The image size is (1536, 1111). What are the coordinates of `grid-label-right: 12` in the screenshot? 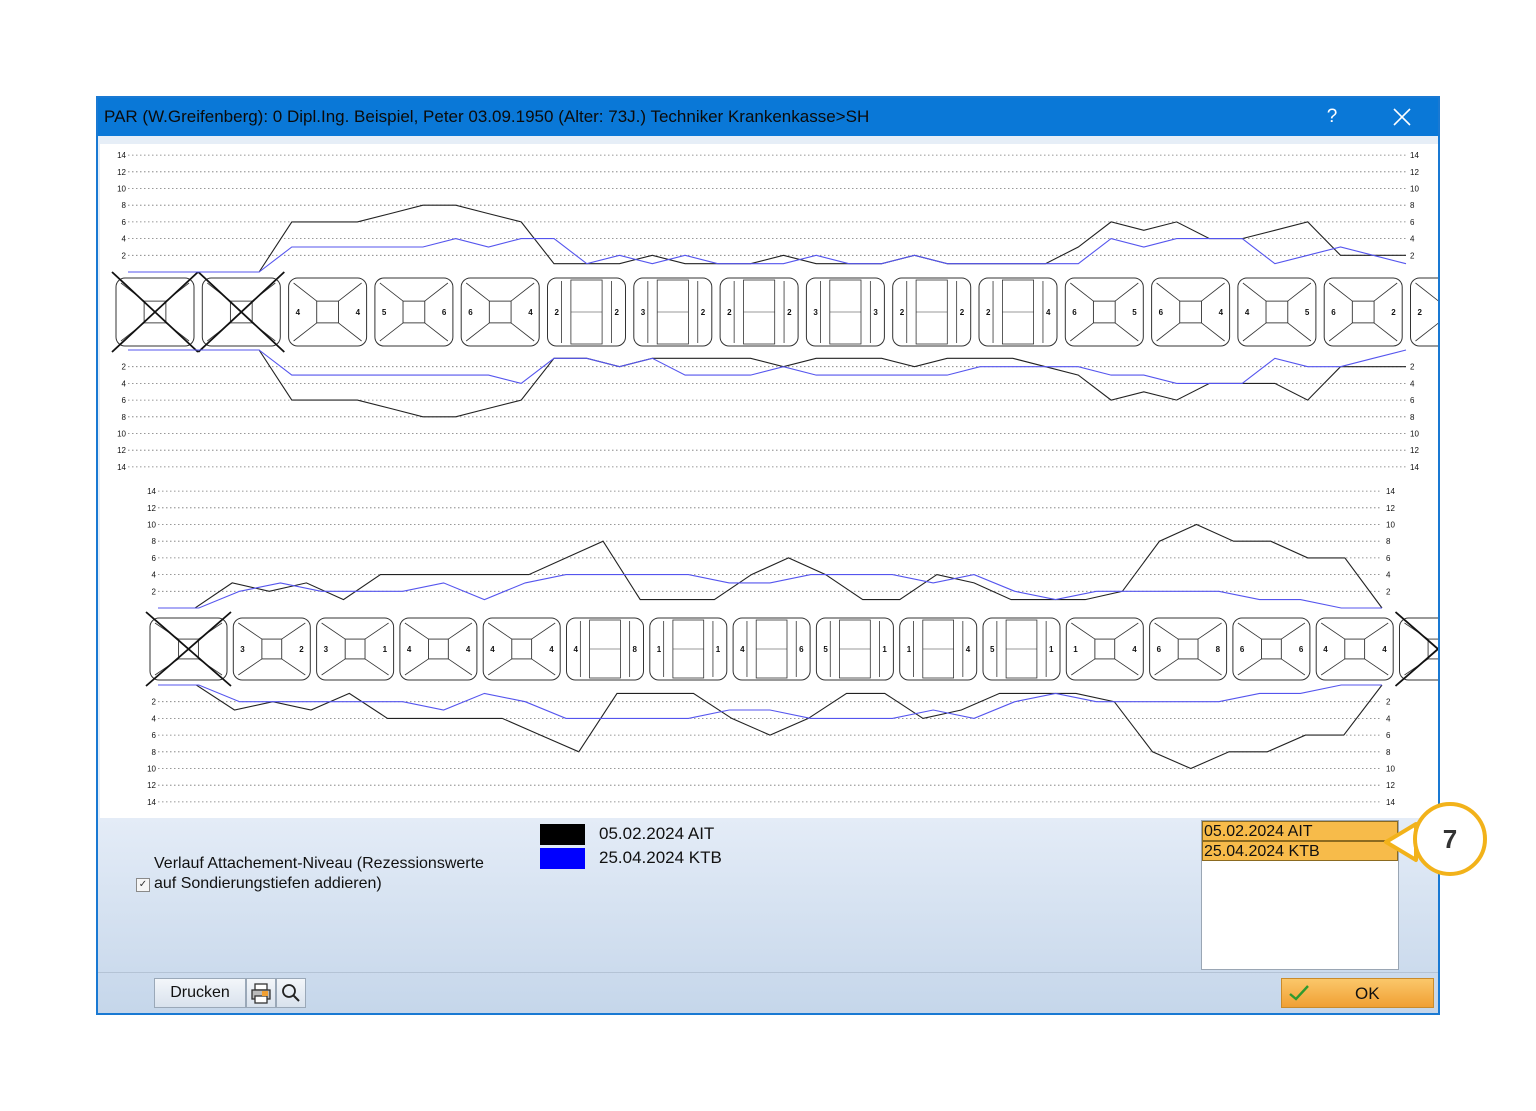 It's located at (1414, 172).